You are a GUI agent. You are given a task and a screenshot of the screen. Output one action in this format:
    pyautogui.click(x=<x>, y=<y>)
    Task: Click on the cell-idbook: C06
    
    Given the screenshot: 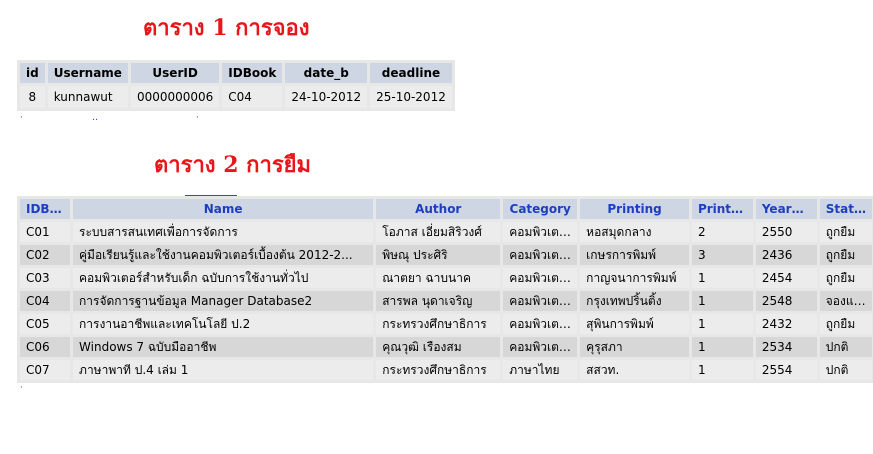 What is the action you would take?
    pyautogui.click(x=45, y=347)
    